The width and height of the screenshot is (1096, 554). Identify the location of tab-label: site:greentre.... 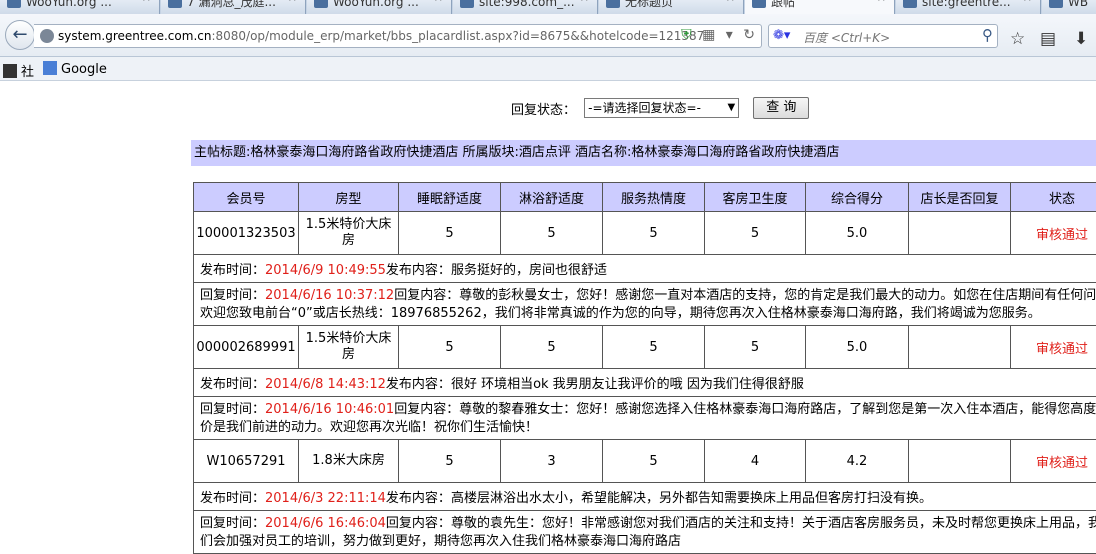
(966, 4).